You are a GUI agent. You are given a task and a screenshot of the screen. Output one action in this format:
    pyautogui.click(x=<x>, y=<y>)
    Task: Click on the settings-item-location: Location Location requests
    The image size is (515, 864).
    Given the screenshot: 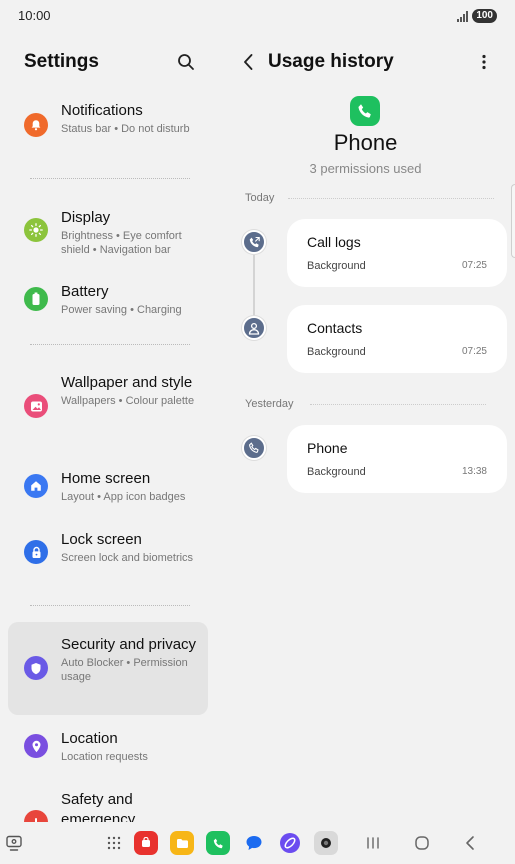 What is the action you would take?
    pyautogui.click(x=108, y=747)
    